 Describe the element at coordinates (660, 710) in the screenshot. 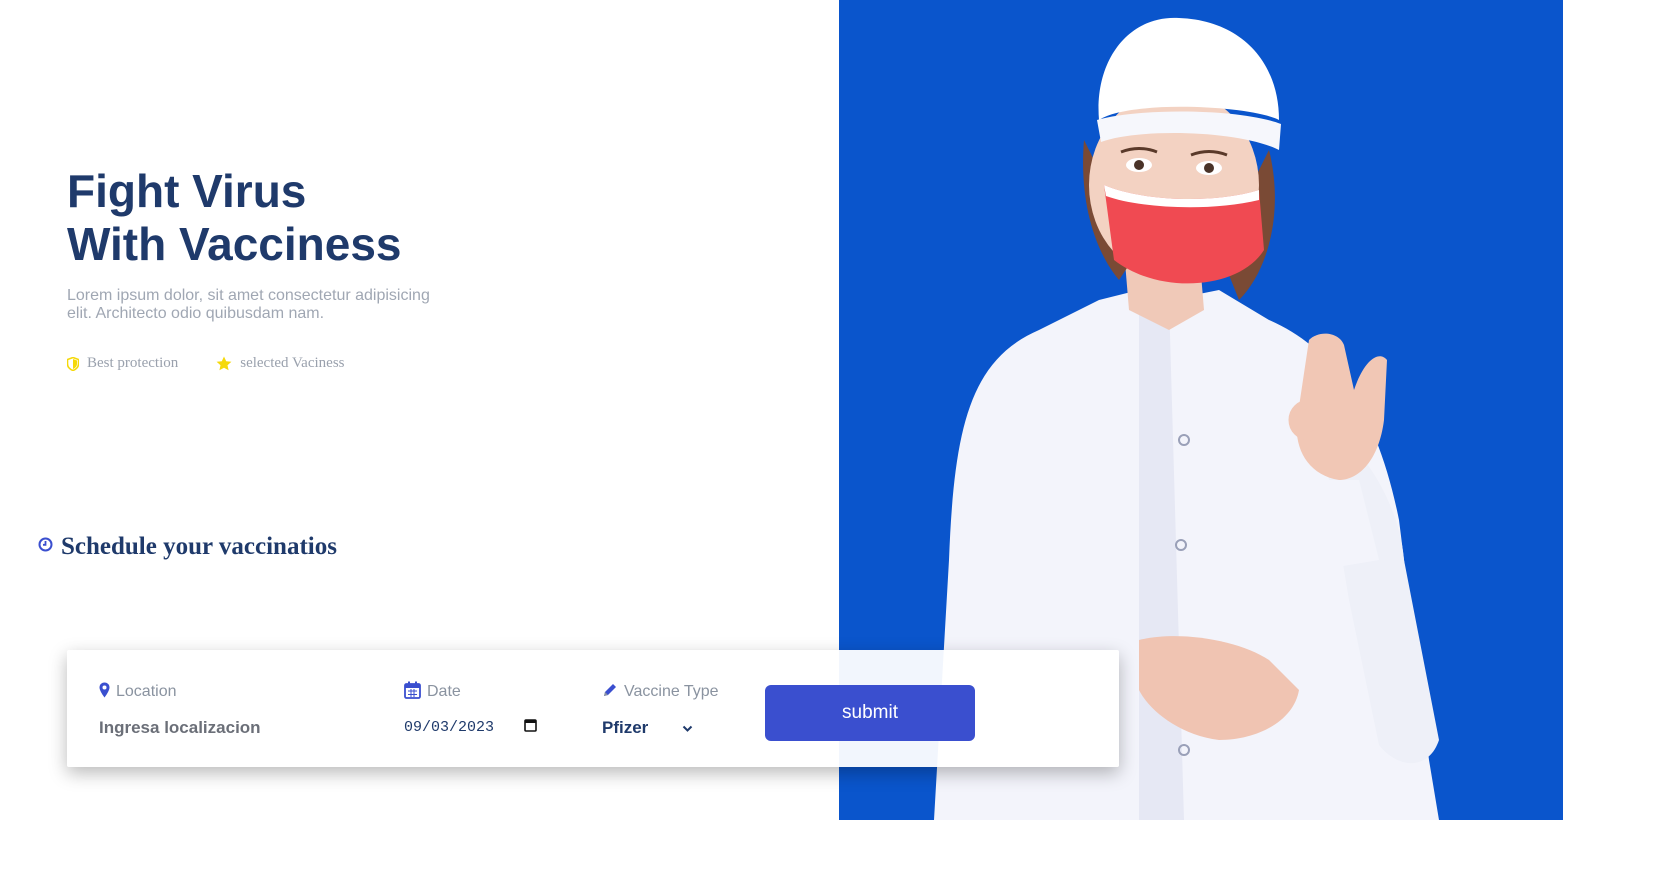

I see `vaccine-type-field: Vaccine Type Pfizer` at that location.